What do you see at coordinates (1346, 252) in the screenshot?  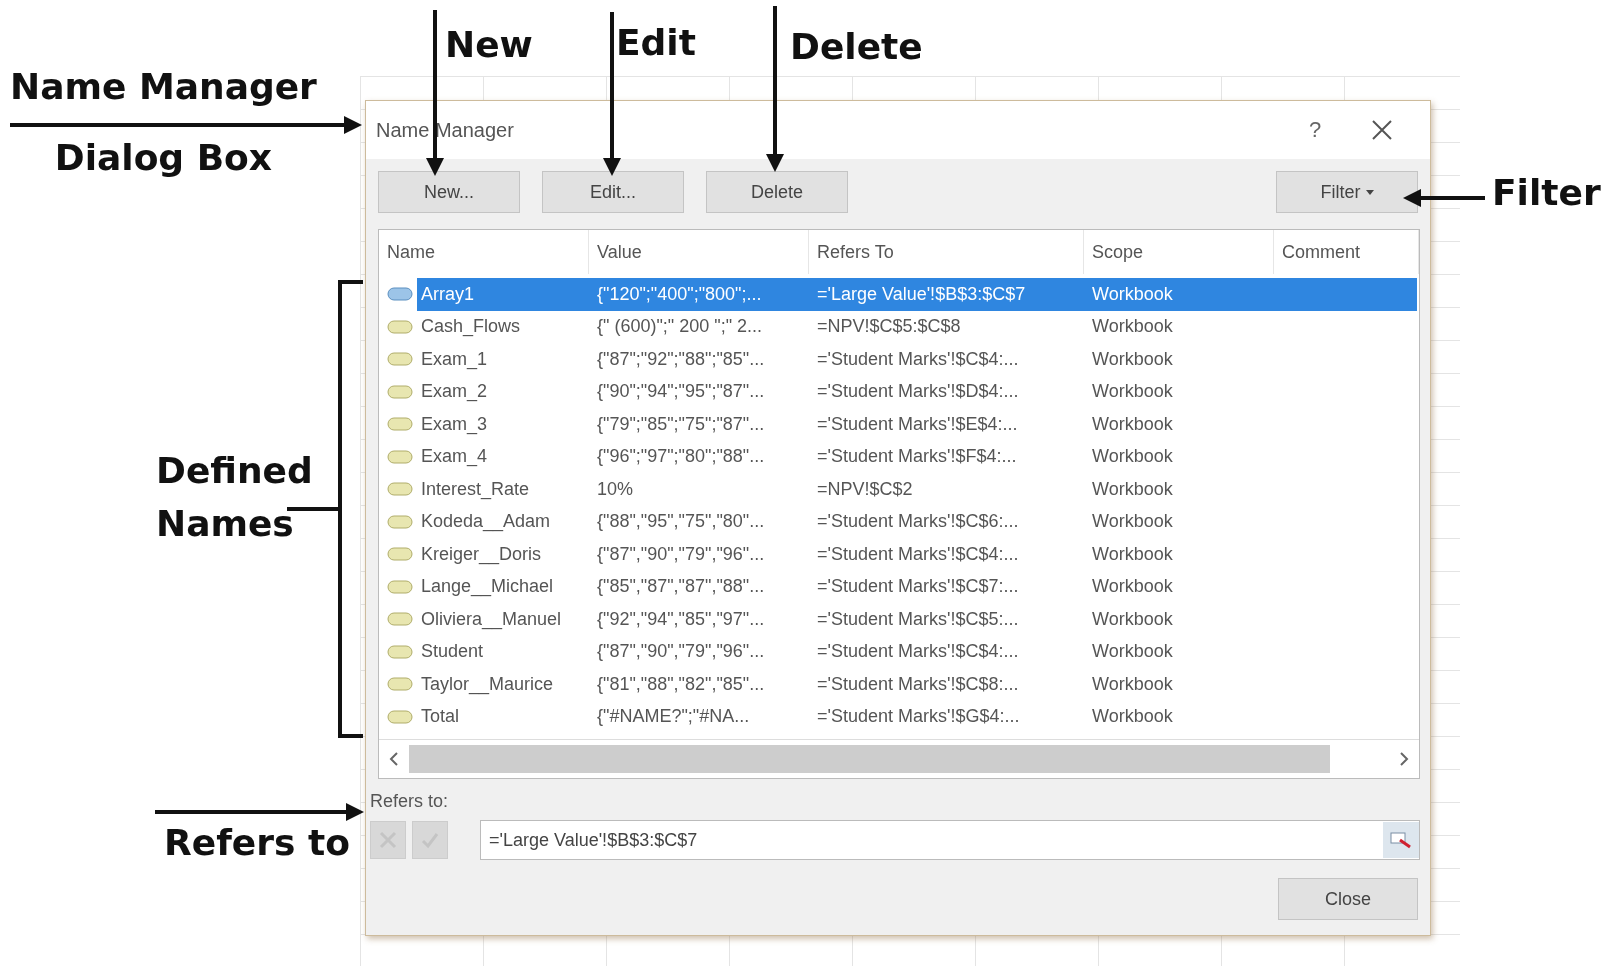 I see `column-header: Comment` at bounding box center [1346, 252].